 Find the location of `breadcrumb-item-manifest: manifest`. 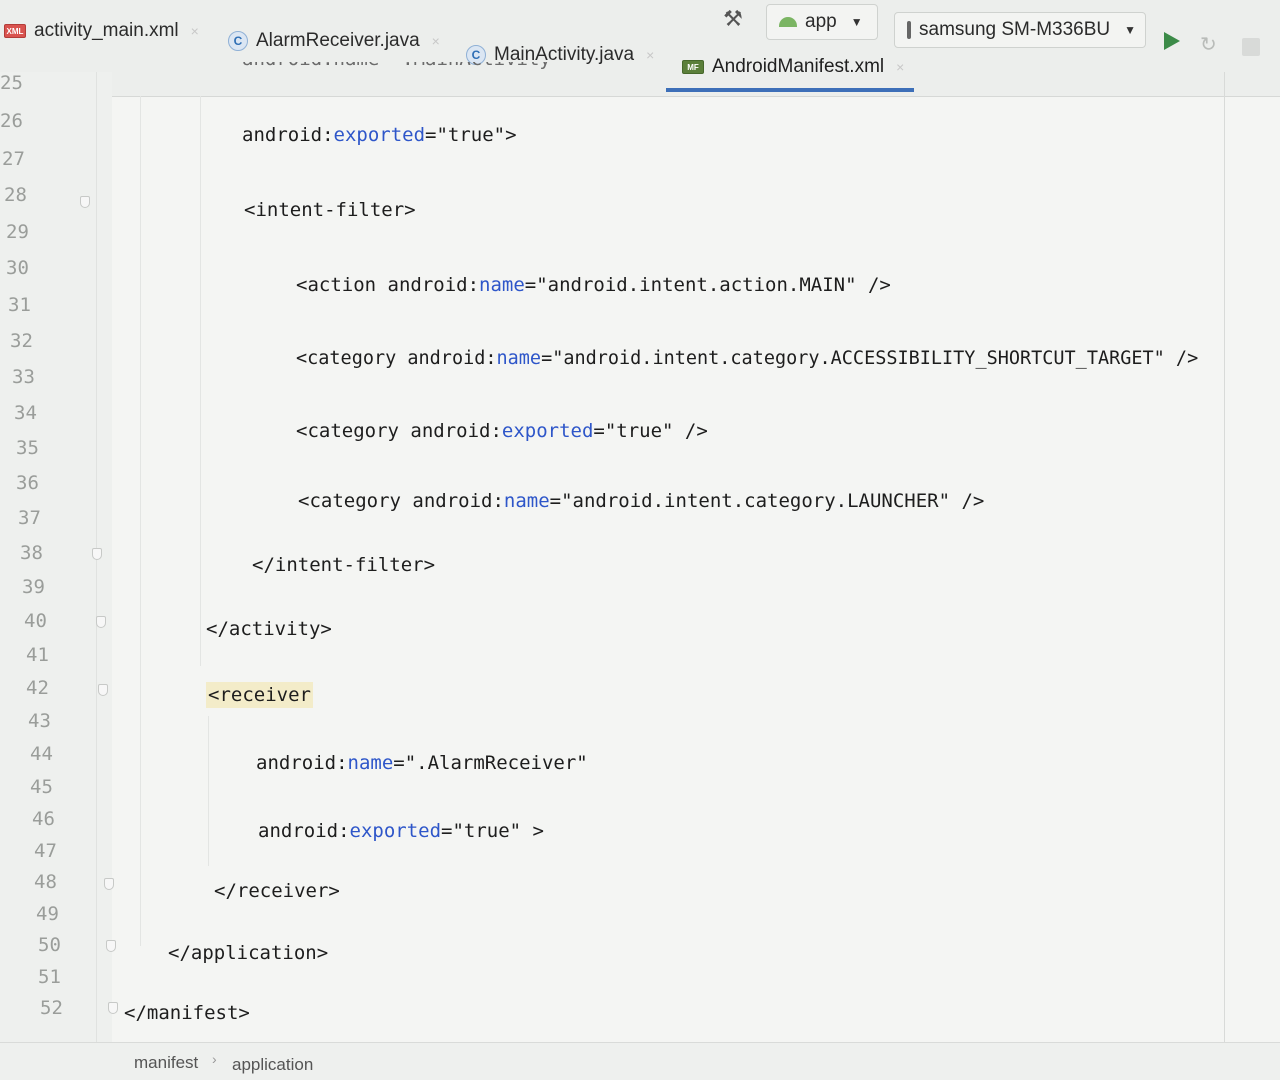

breadcrumb-item-manifest: manifest is located at coordinates (166, 1063).